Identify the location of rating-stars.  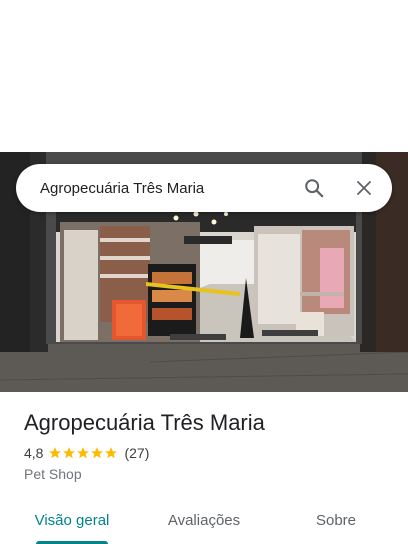
(83, 453).